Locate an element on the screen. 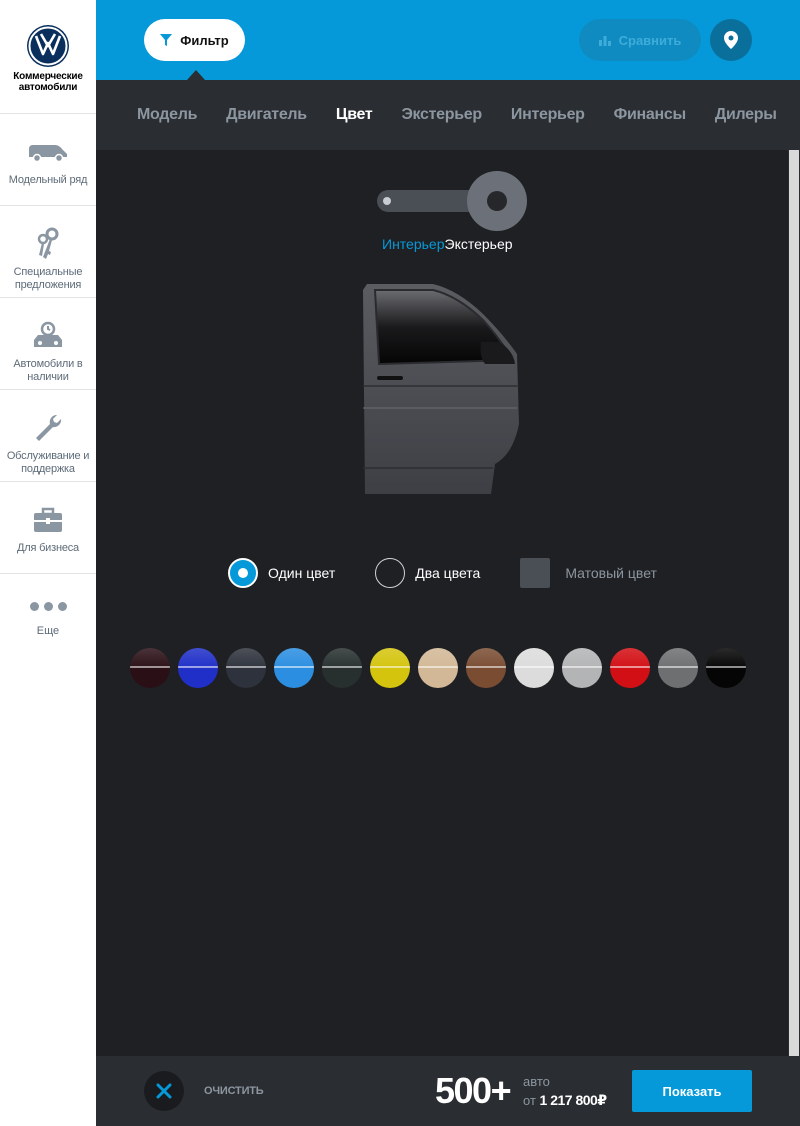 Image resolution: width=800 pixels, height=1126 pixels. sidebar-item-label: Модельный ряд is located at coordinates (48, 180).